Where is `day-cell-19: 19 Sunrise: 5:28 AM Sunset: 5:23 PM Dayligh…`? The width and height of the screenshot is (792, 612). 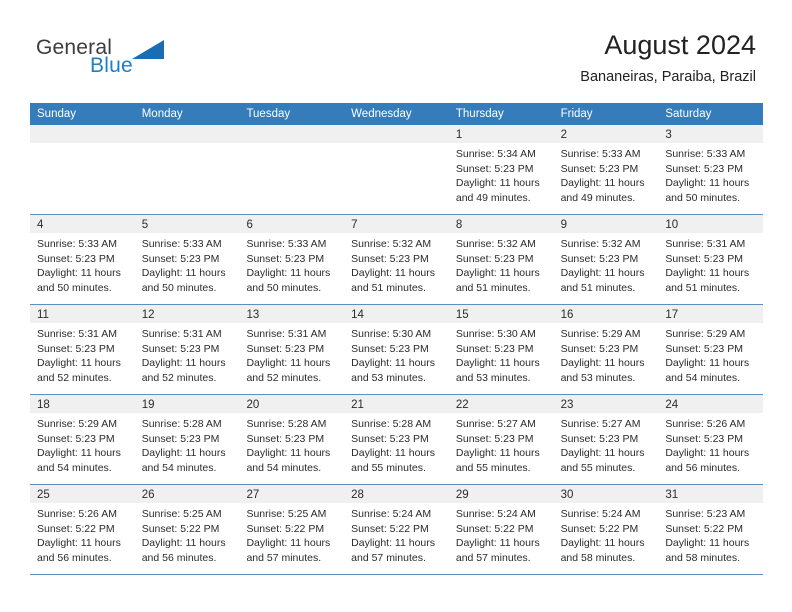 day-cell-19: 19 Sunrise: 5:28 AM Sunset: 5:23 PM Dayligh… is located at coordinates (187, 439).